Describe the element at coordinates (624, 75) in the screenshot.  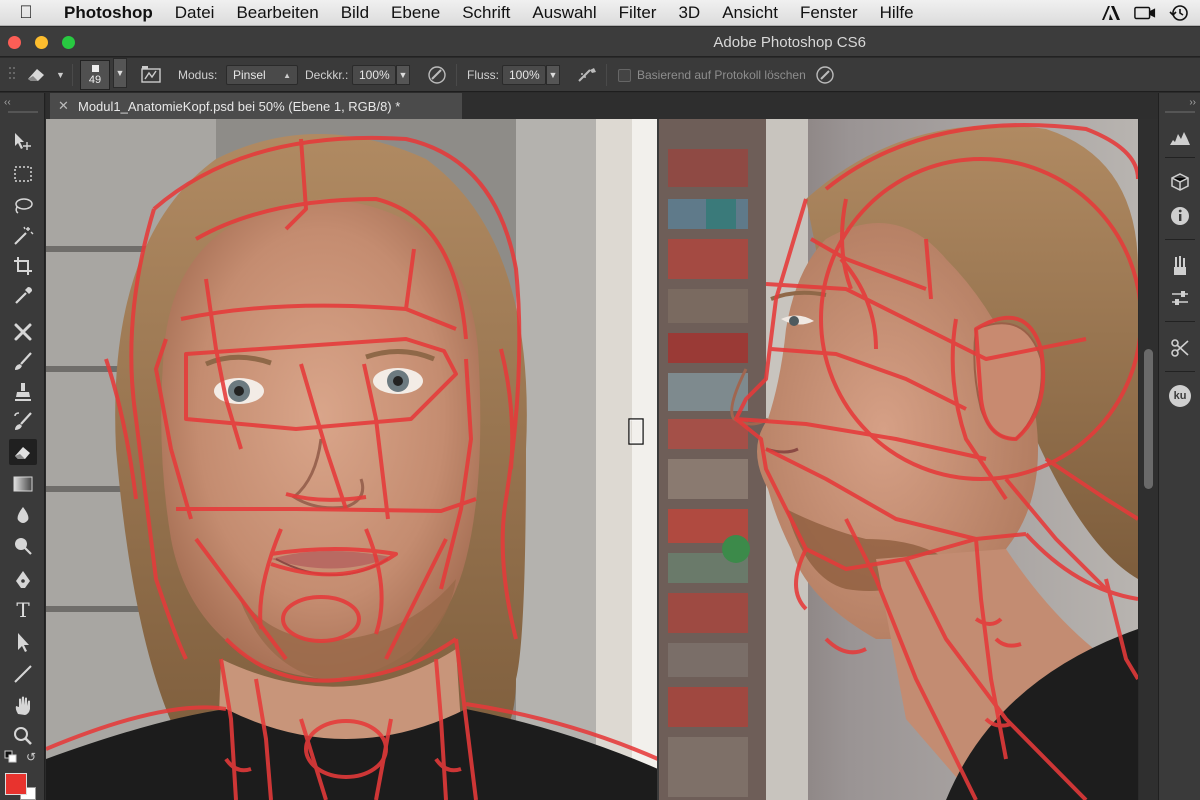
I see `history-erase-checkbox` at that location.